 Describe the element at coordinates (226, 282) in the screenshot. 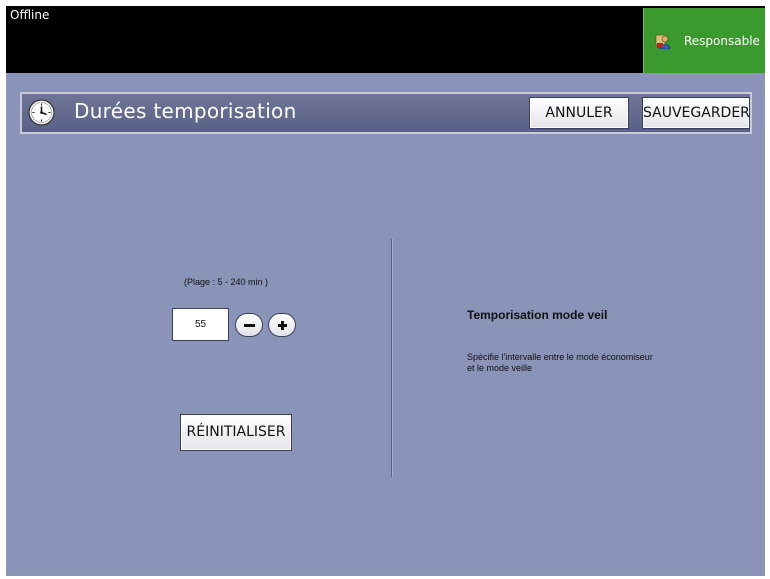

I see `range-label: (Plage : 5 - 240 min )` at that location.